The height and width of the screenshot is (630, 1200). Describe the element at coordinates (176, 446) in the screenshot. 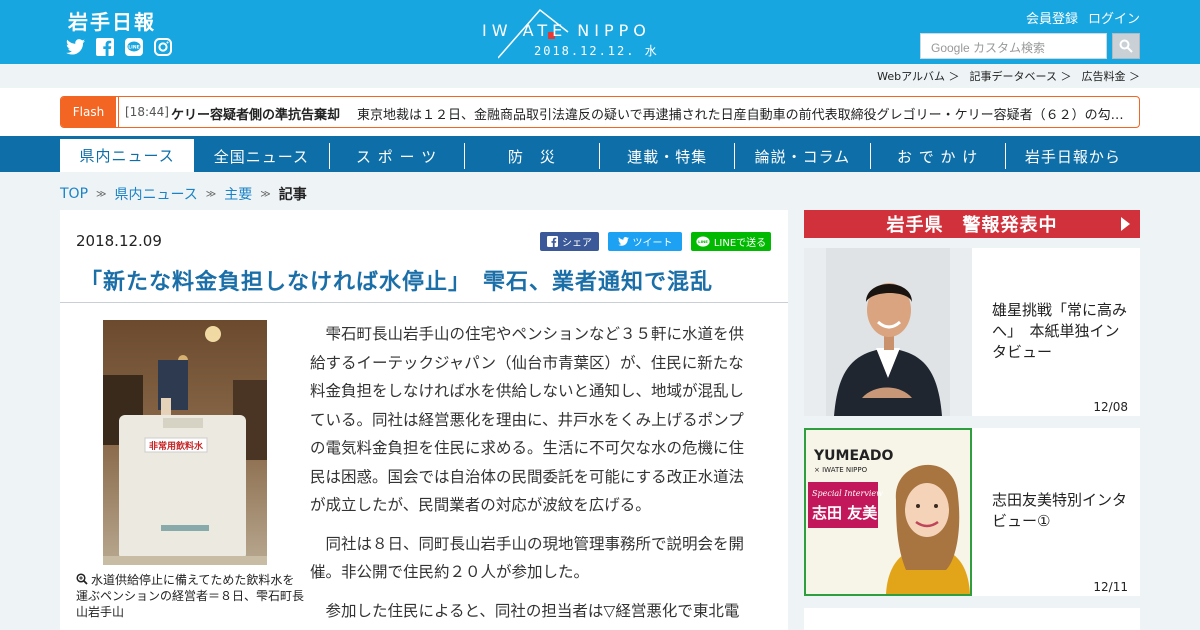

I see `photo-label: 非常用飲料水` at that location.